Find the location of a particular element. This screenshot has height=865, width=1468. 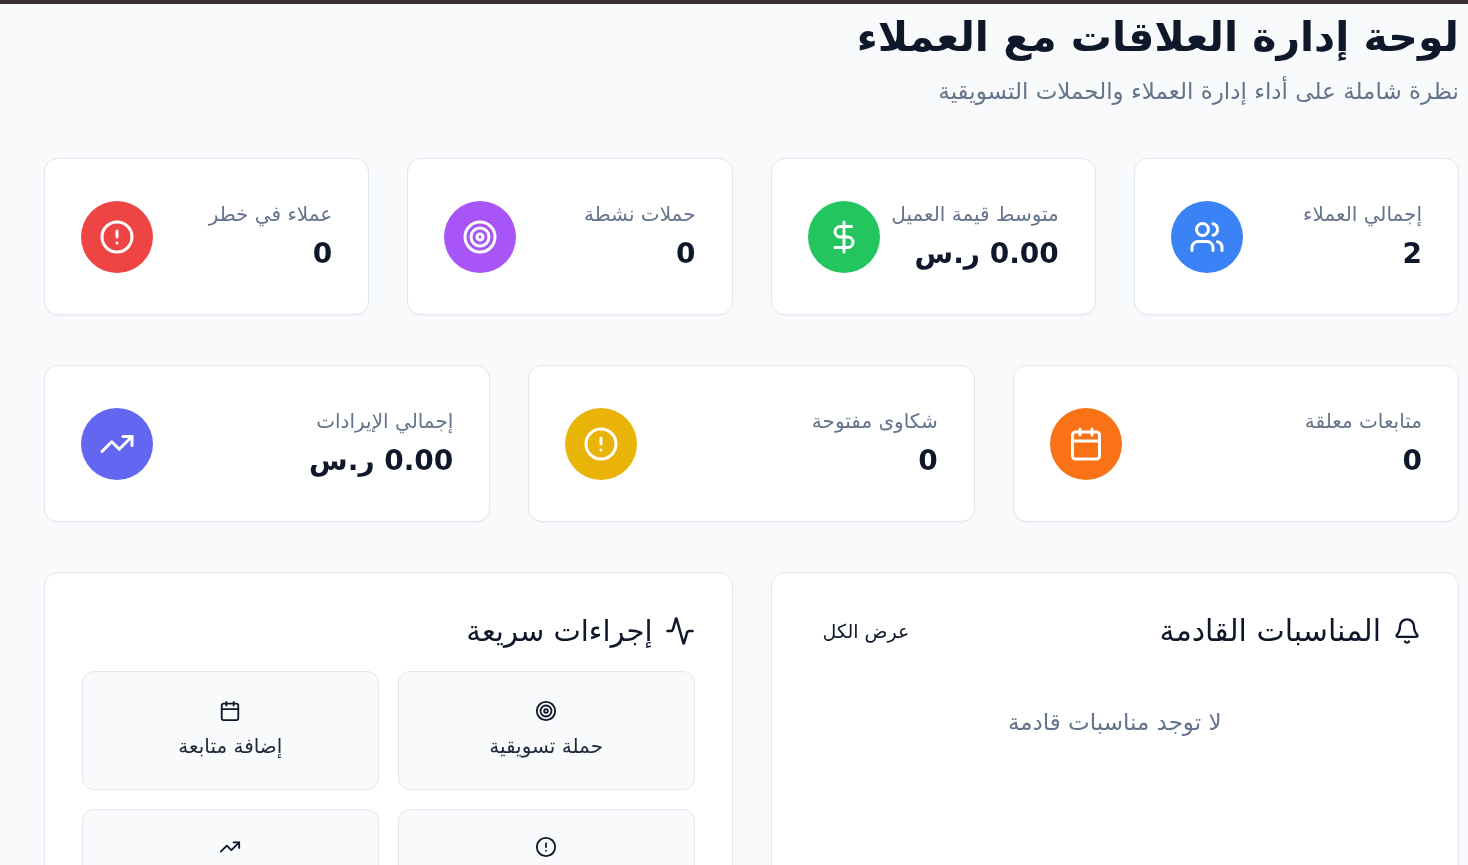

stat-label: حملات نشطة is located at coordinates (639, 214).